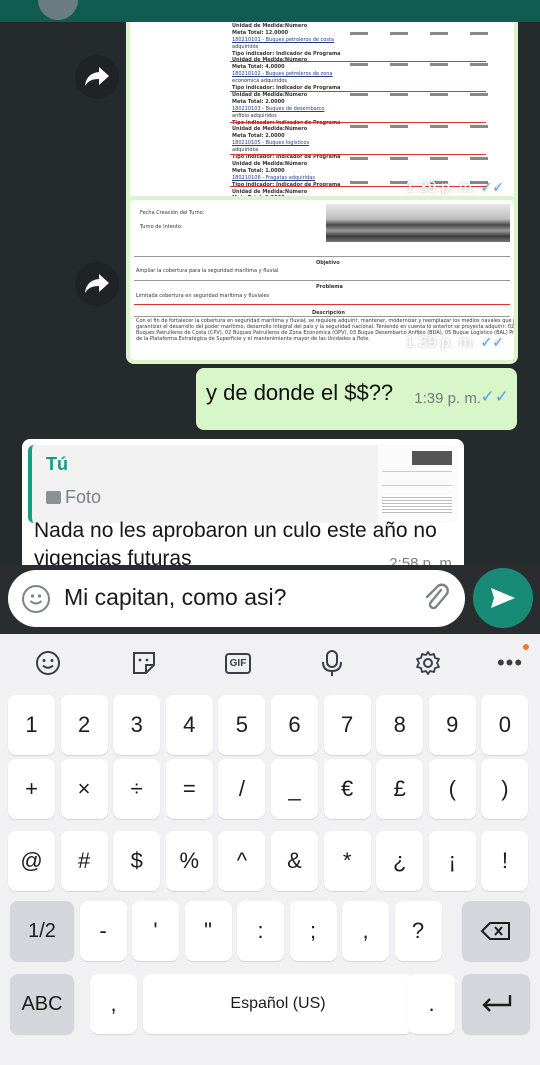 The height and width of the screenshot is (1065, 540). What do you see at coordinates (208, 931) in the screenshot?
I see `key-symbol: "` at bounding box center [208, 931].